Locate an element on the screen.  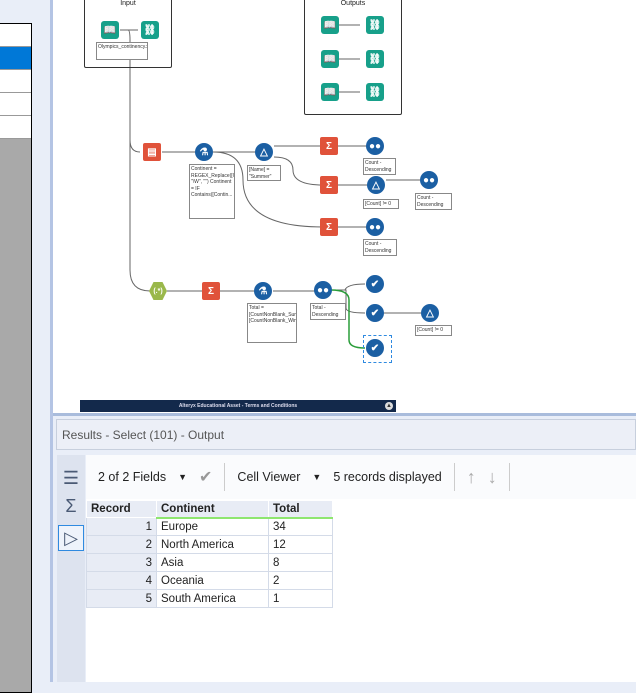
annotation-filter3: [Count] != 0 is located at coordinates (433, 330).